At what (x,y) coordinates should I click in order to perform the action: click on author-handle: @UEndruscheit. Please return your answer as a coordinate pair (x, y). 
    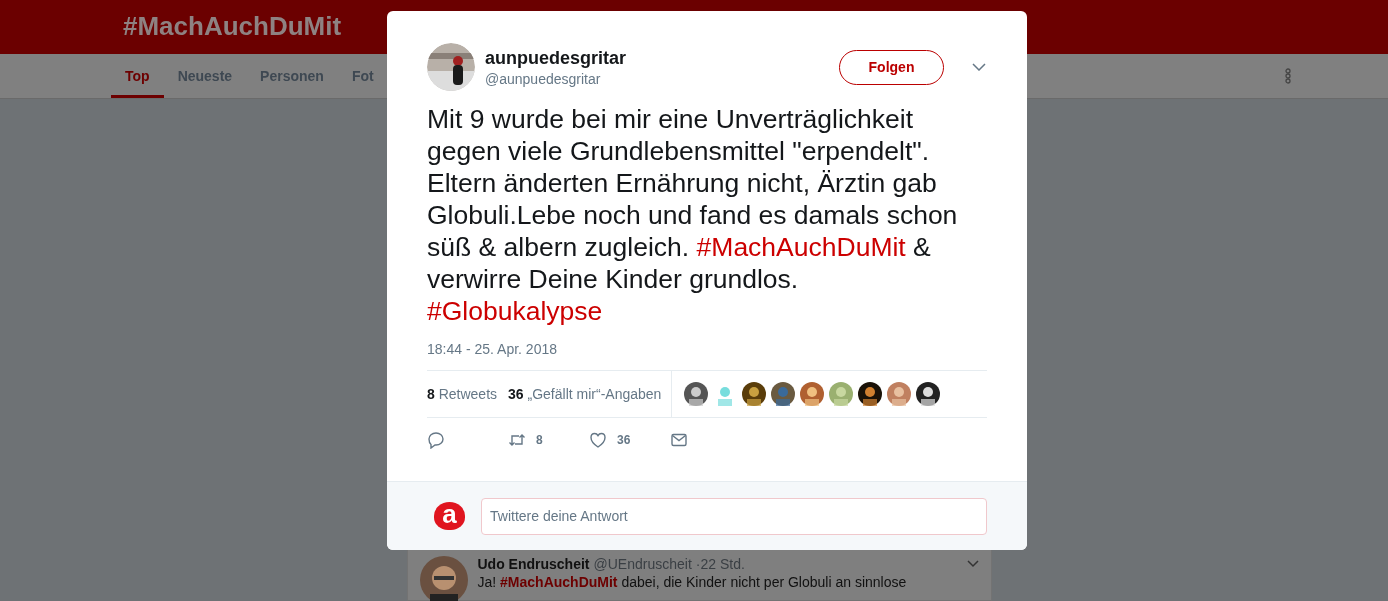
    Looking at the image, I should click on (642, 564).